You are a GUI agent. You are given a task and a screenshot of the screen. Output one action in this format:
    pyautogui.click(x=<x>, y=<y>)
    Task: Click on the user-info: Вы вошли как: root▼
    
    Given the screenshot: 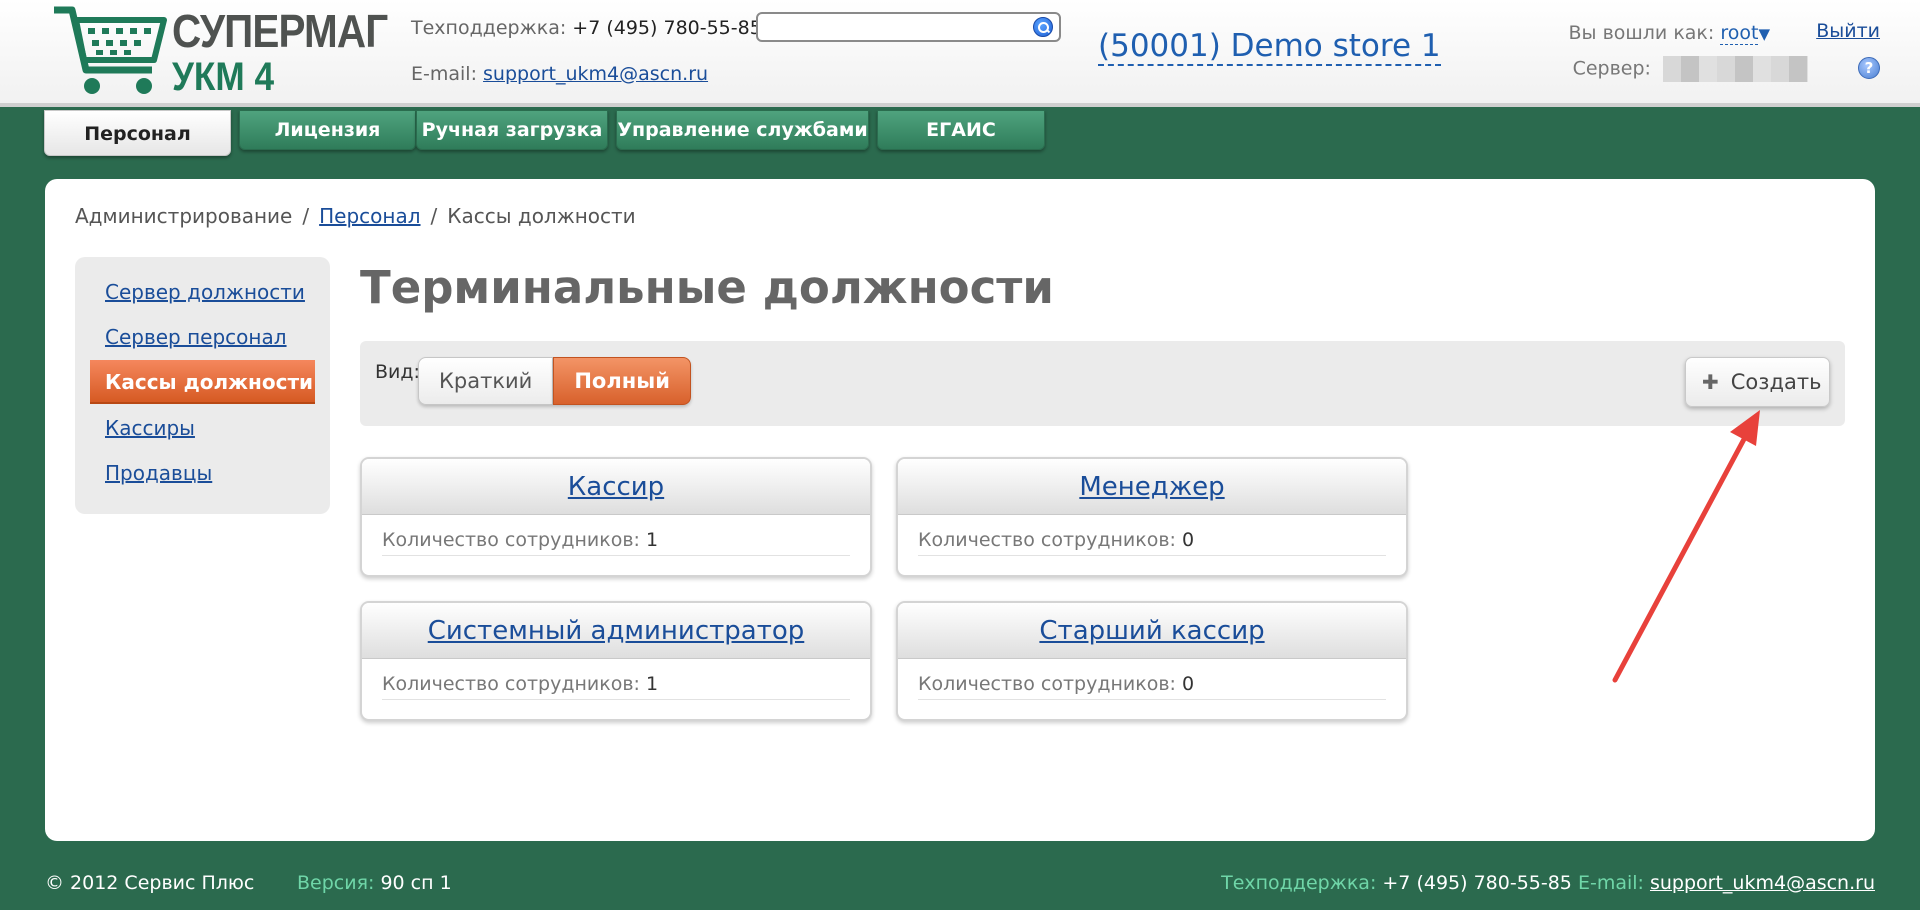 What is the action you would take?
    pyautogui.click(x=1610, y=38)
    